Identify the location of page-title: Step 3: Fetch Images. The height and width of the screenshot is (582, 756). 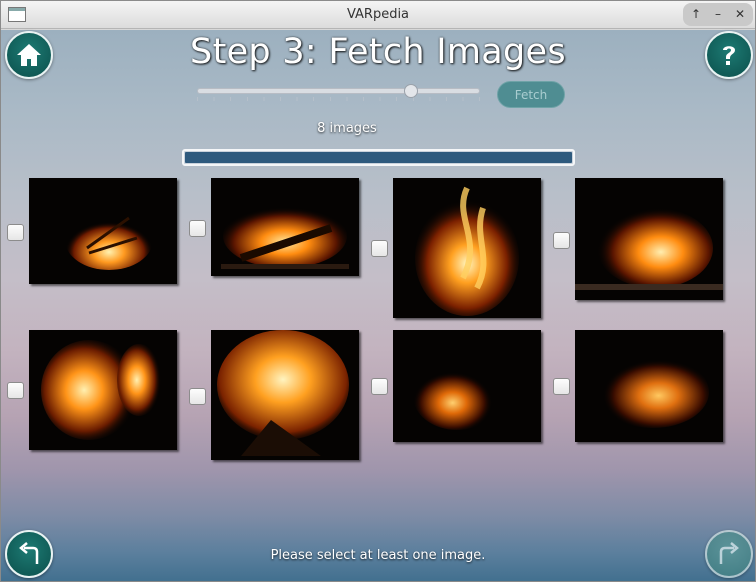
(378, 52).